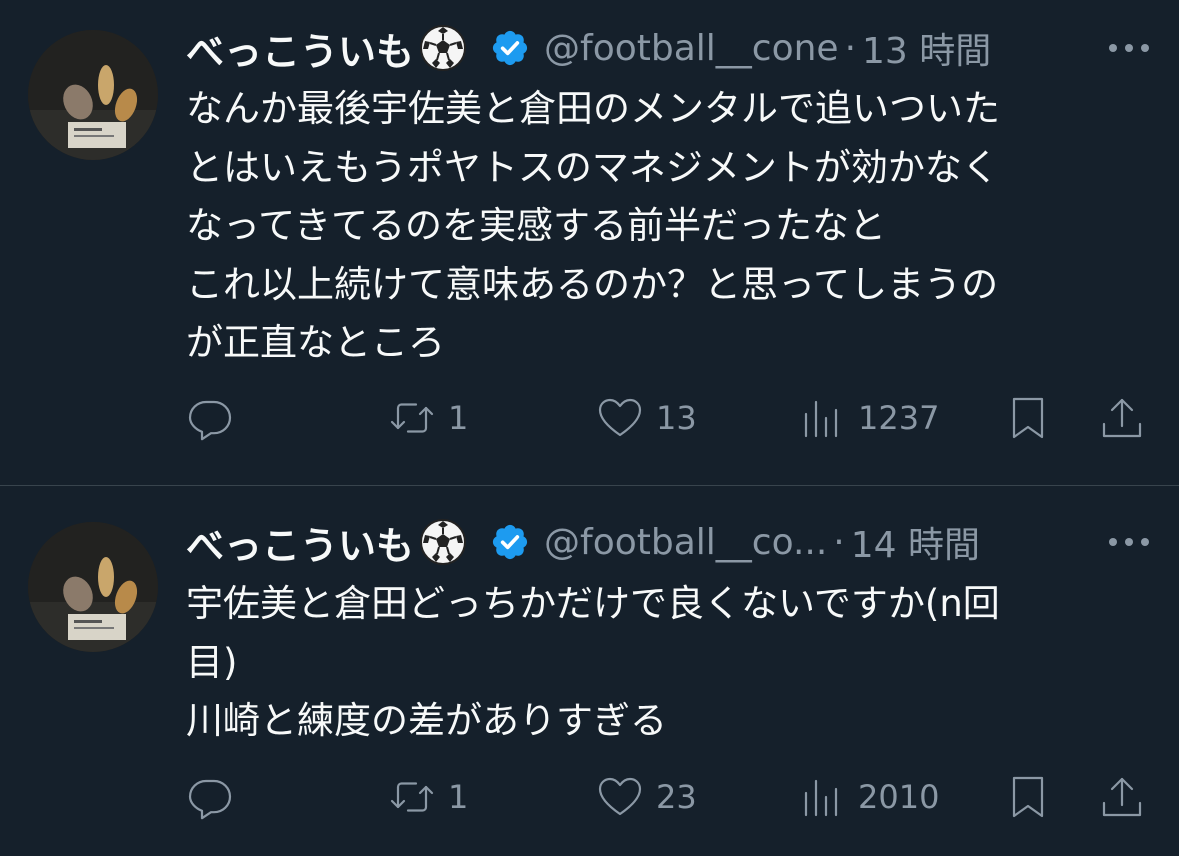 Image resolution: width=1179 pixels, height=856 pixels. I want to click on action-bar: 1 13 1237, so click(666, 418).